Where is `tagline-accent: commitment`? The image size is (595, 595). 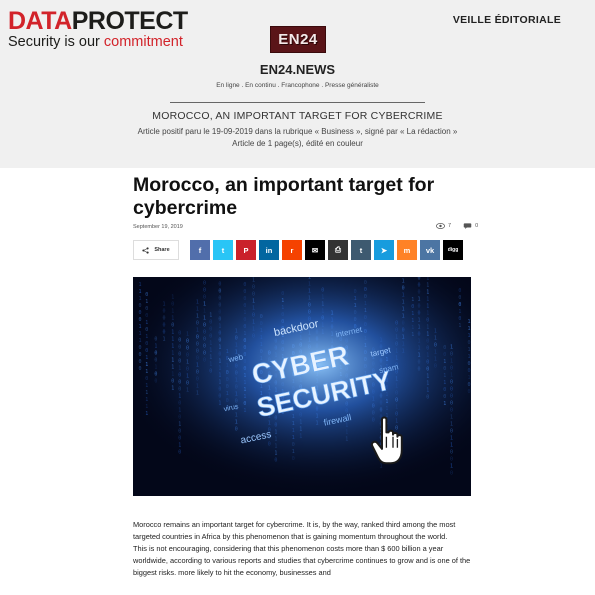
tagline-accent: commitment is located at coordinates (143, 42).